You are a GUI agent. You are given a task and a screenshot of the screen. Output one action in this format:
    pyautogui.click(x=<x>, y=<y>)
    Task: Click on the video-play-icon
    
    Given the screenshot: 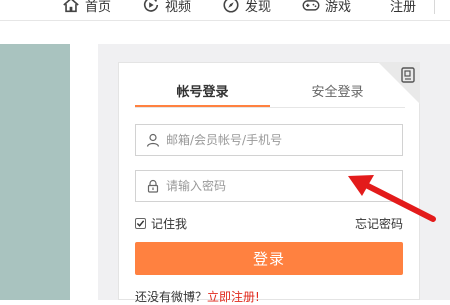 What is the action you would take?
    pyautogui.click(x=151, y=6)
    